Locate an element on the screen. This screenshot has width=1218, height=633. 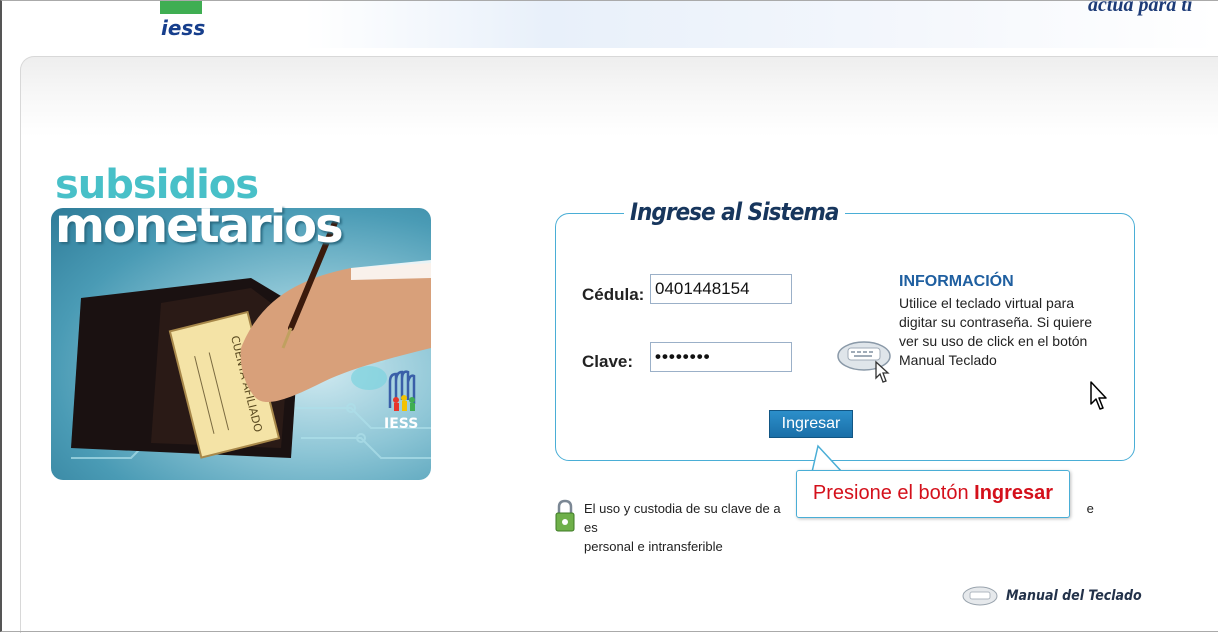
callout-strong-text: Ingresar is located at coordinates (1014, 493).